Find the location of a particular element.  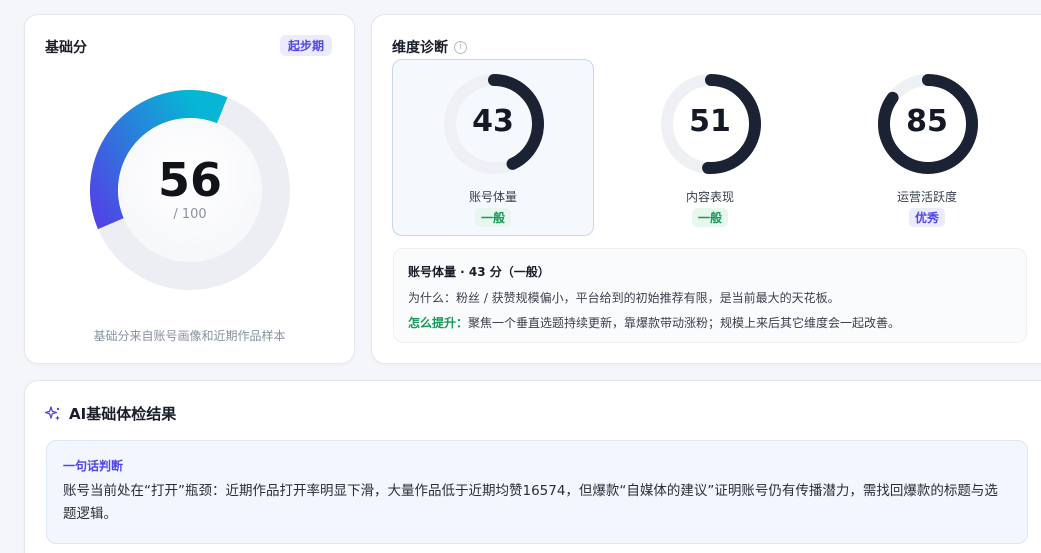

dimension-value: 85 is located at coordinates (927, 121).